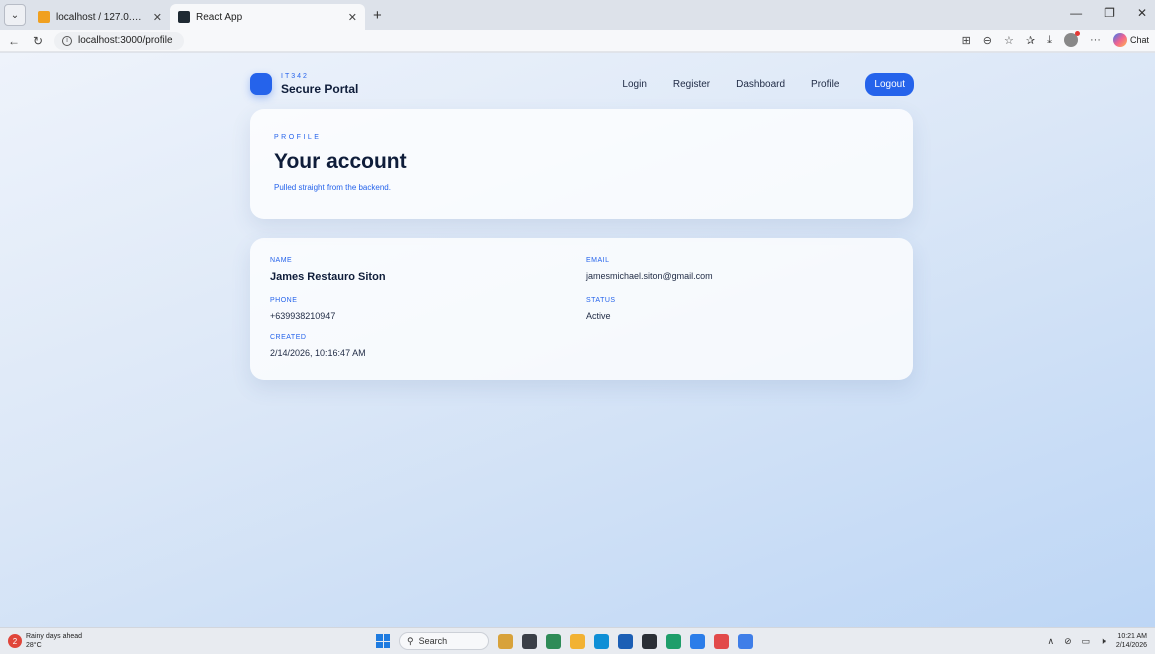 This screenshot has width=1155, height=654. Describe the element at coordinates (34, 645) in the screenshot. I see `weather-temp: 28°C` at that location.